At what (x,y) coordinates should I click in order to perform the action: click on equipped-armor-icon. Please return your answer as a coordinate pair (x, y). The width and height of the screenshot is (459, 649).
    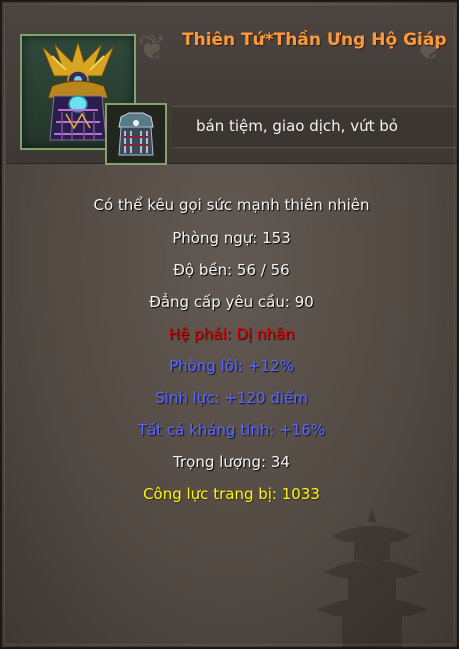
    Looking at the image, I should click on (136, 134).